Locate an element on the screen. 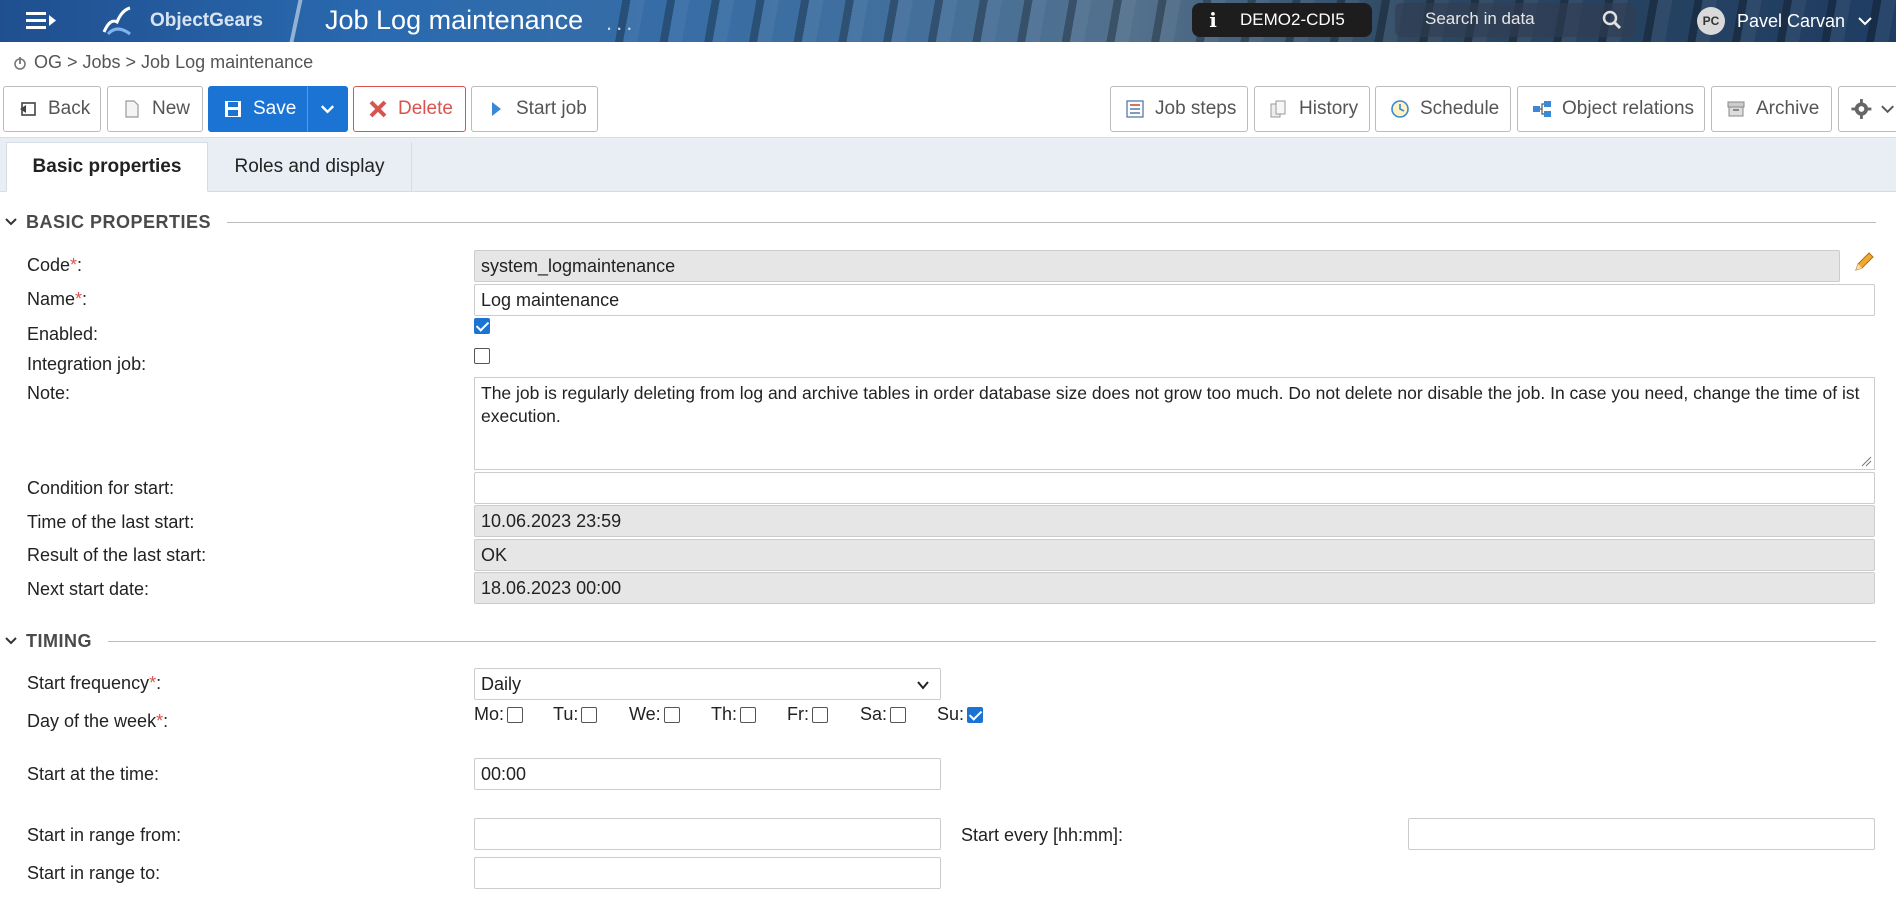 The width and height of the screenshot is (1896, 901). hamburger-icon is located at coordinates (41, 20).